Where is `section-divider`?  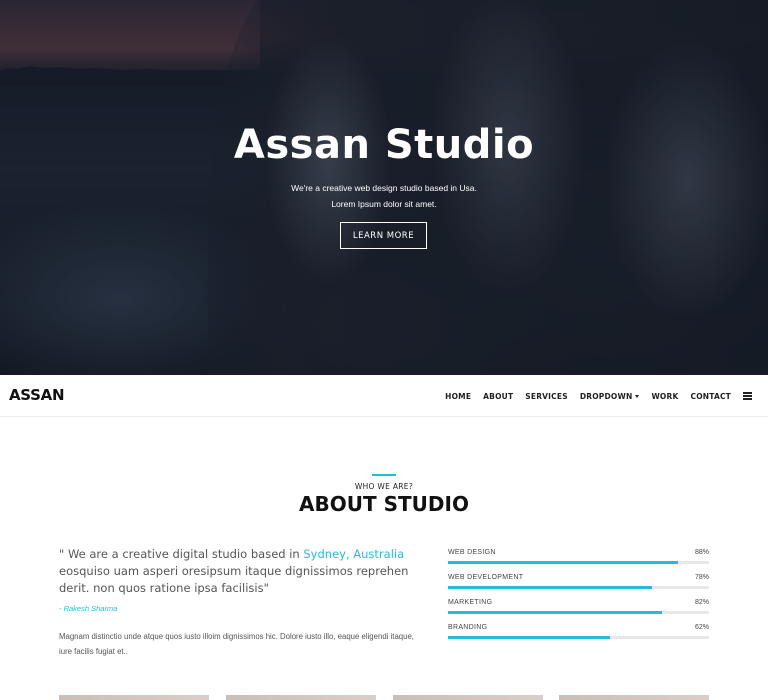
section-divider is located at coordinates (384, 475).